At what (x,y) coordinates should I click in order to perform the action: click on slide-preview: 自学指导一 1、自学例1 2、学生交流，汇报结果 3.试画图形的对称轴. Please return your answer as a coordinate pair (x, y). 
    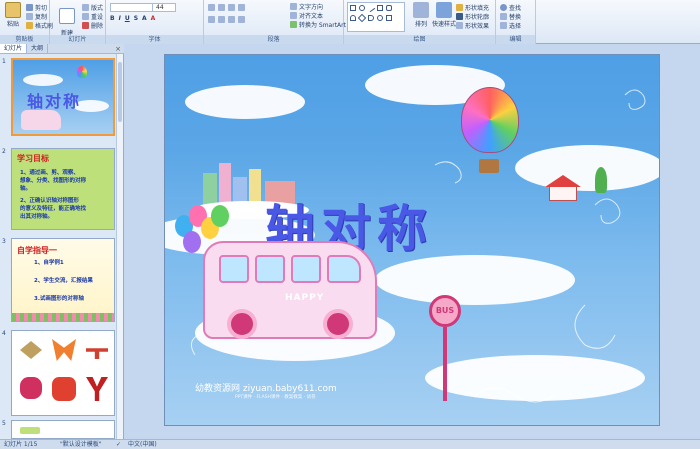
    Looking at the image, I should click on (63, 280).